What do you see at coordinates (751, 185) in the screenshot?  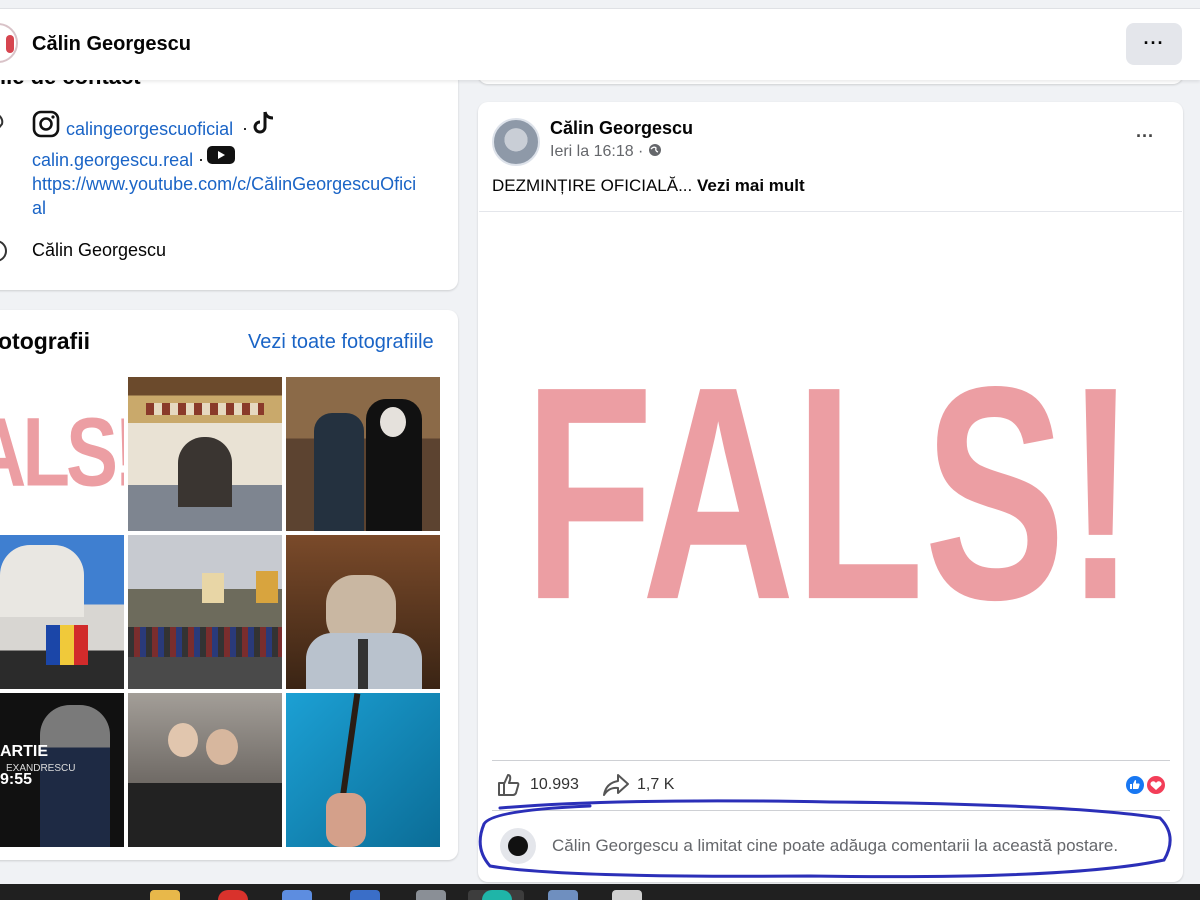 I see `see-more-link: Vezi mai mult` at bounding box center [751, 185].